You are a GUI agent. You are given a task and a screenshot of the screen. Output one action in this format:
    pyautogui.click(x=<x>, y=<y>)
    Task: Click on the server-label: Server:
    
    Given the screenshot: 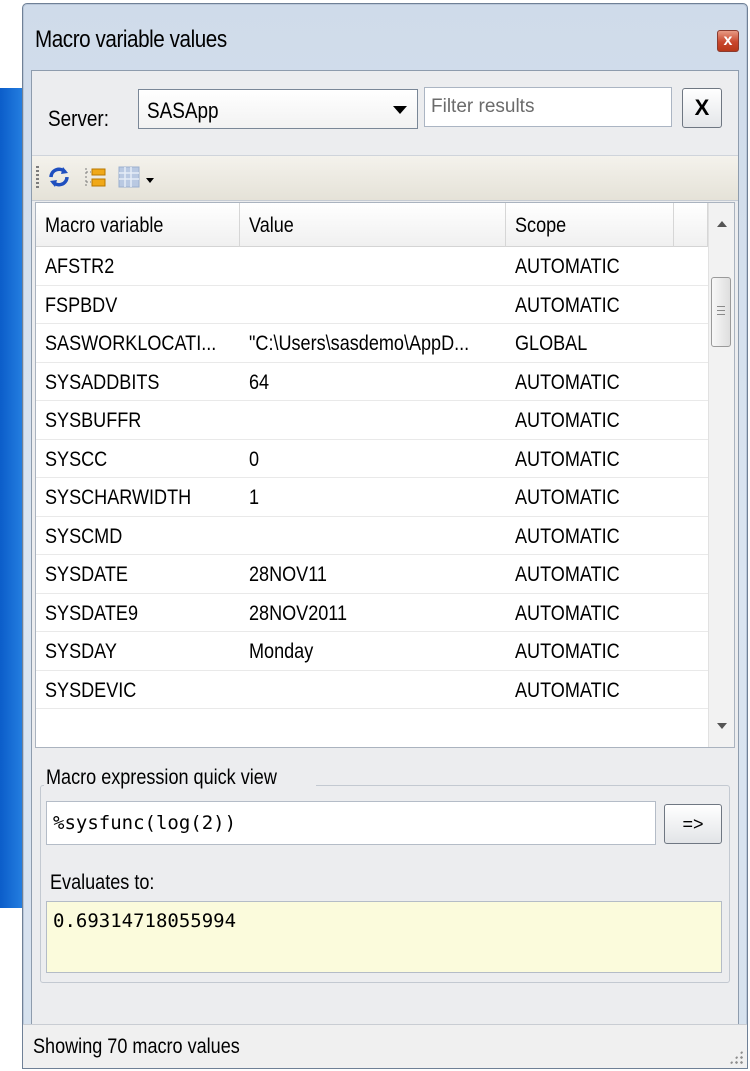 What is the action you would take?
    pyautogui.click(x=78, y=118)
    